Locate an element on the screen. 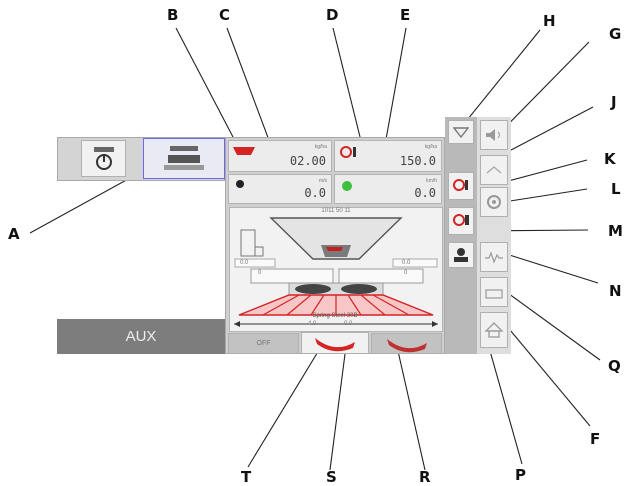 The width and height of the screenshot is (638, 486). right-rate-value: 150.0 is located at coordinates (417, 161).